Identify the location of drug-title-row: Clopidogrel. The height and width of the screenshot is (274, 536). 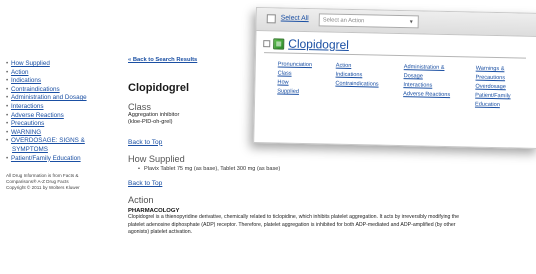
(306, 44).